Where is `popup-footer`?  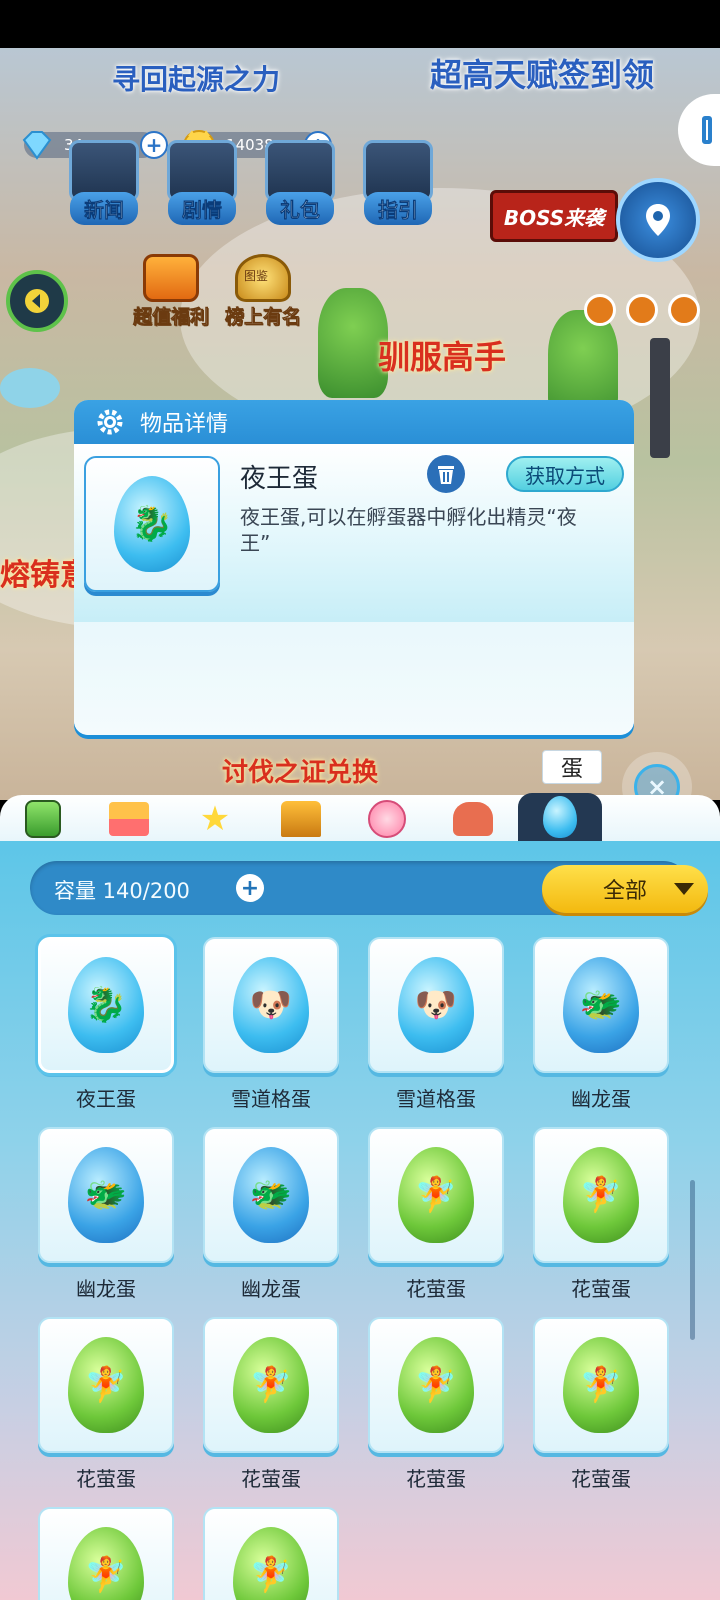 popup-footer is located at coordinates (354, 678).